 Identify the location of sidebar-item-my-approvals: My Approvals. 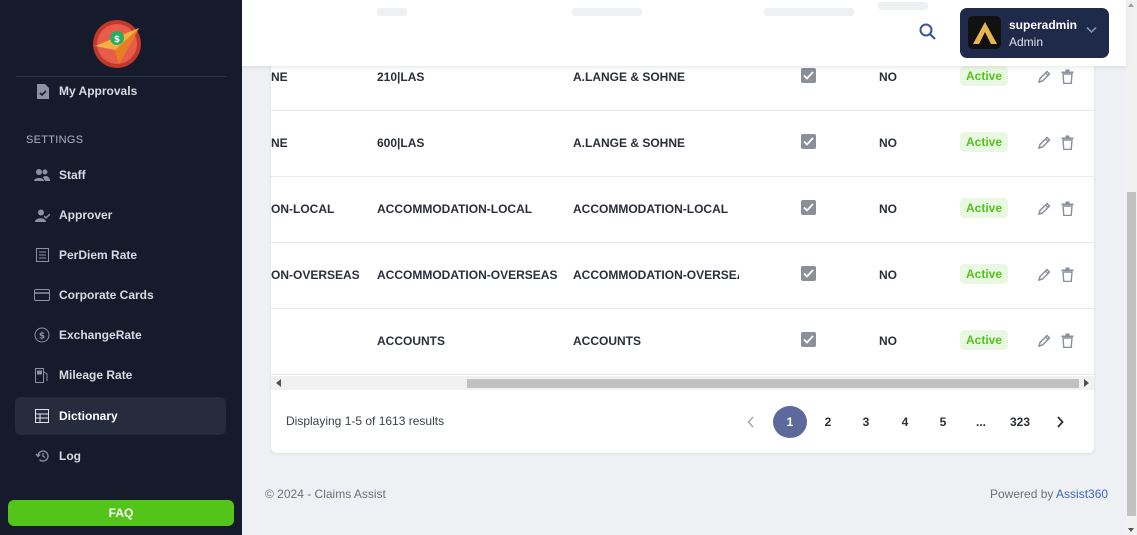
(120, 91).